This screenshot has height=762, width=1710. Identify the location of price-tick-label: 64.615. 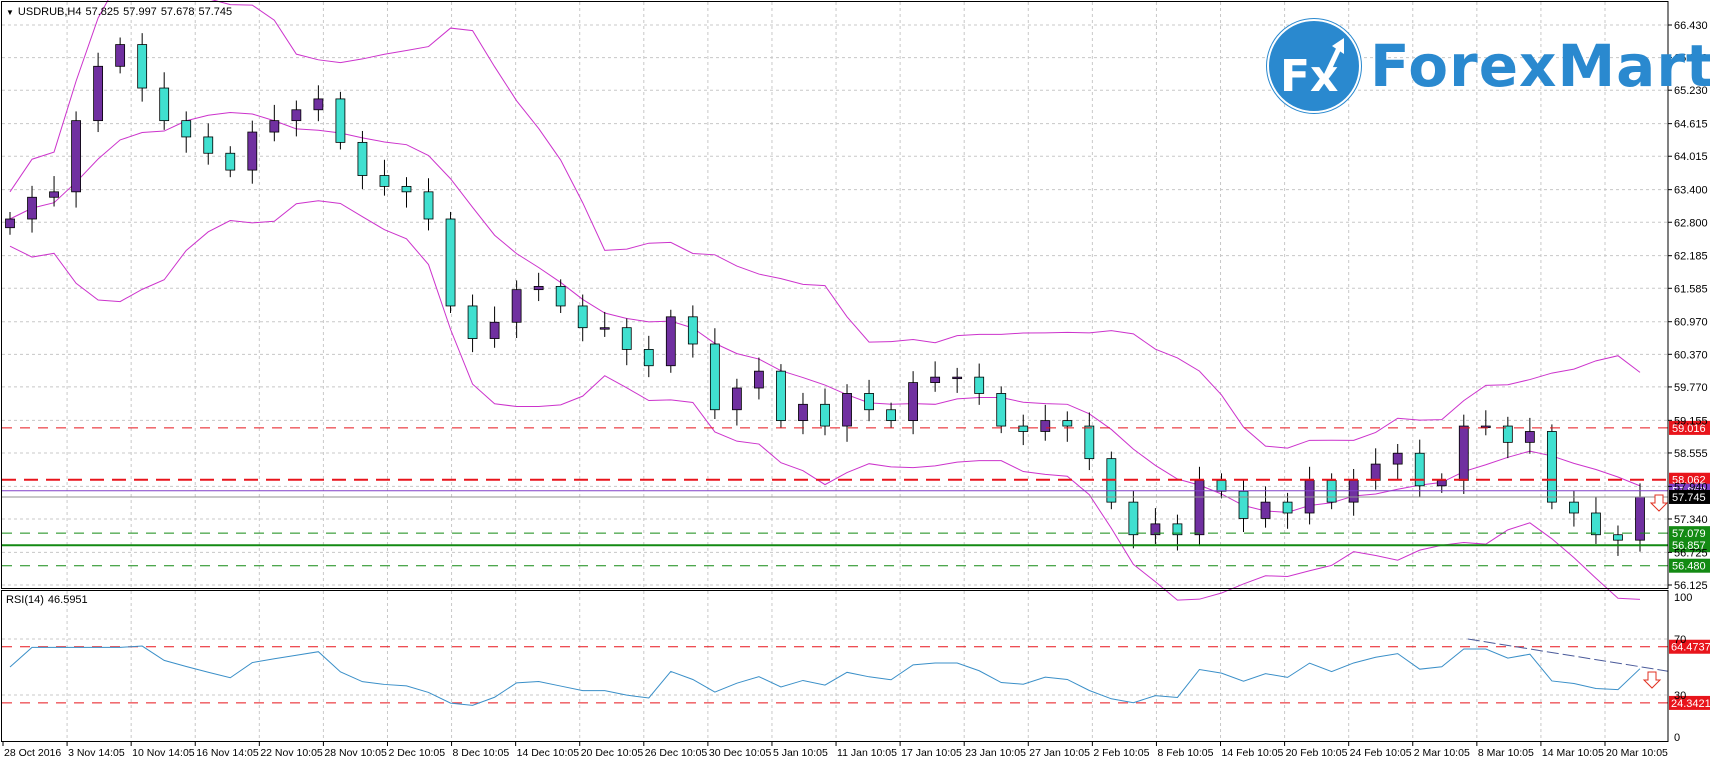
(1691, 125).